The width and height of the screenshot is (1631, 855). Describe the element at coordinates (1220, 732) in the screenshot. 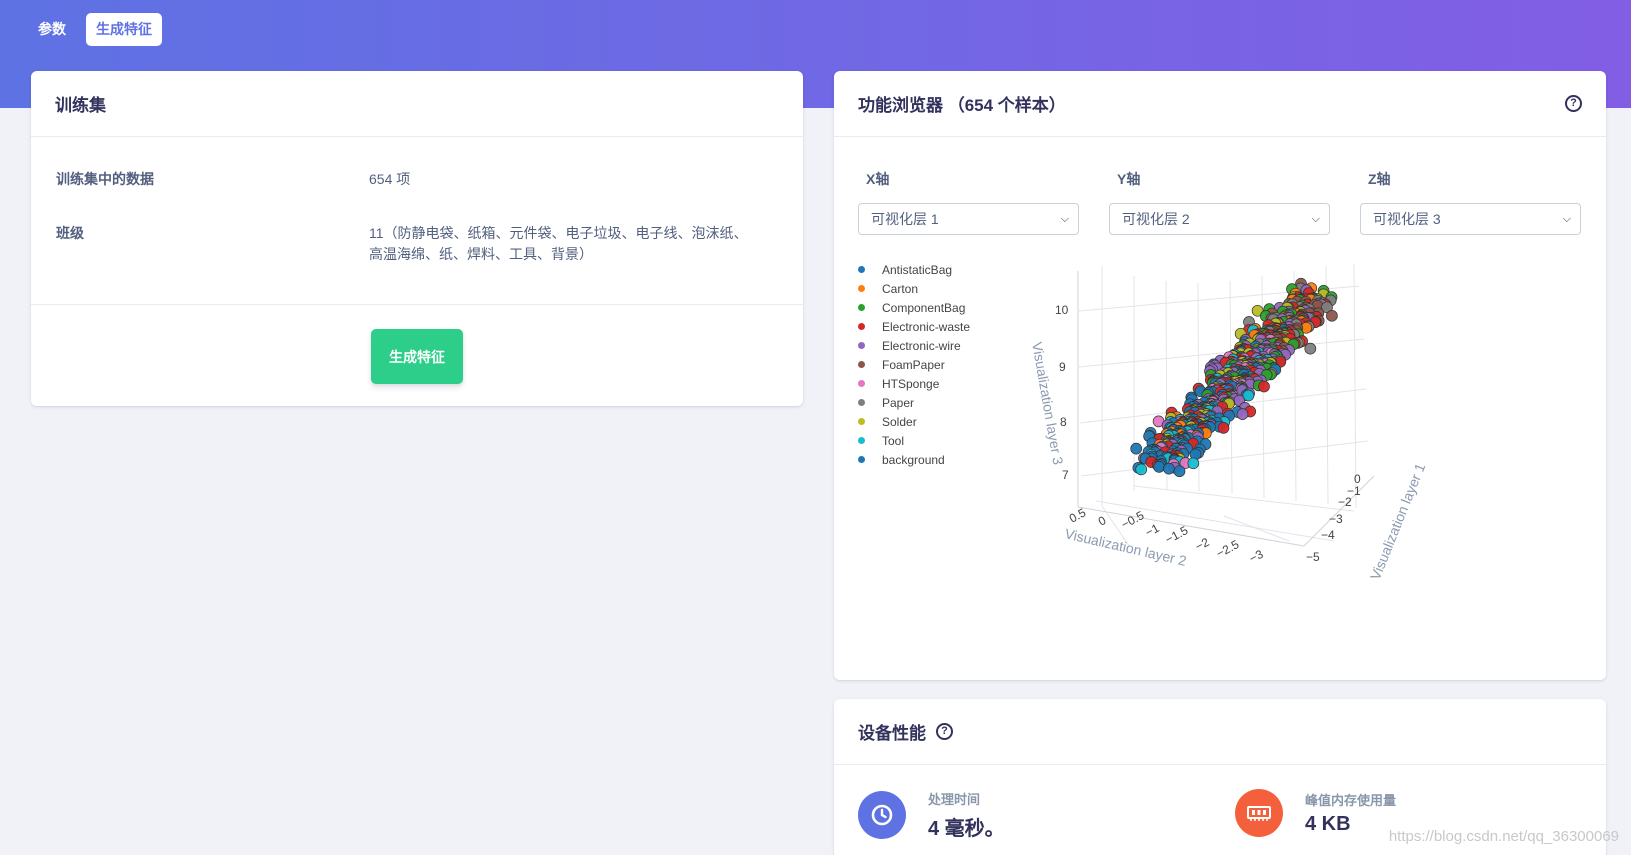

I see `card-header: 设备性能 ?` at that location.